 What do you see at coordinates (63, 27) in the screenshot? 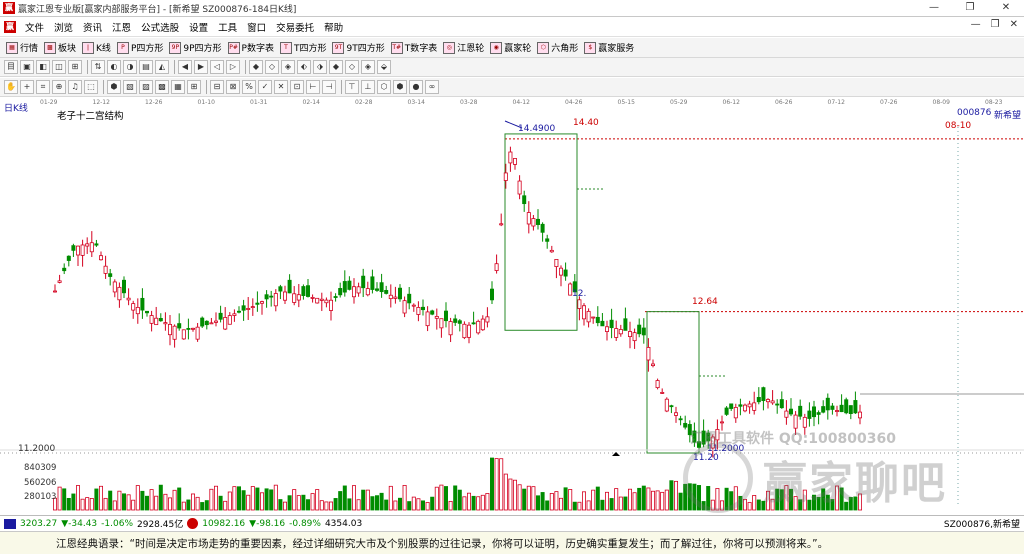
I see `menu-browse: 浏览` at bounding box center [63, 27].